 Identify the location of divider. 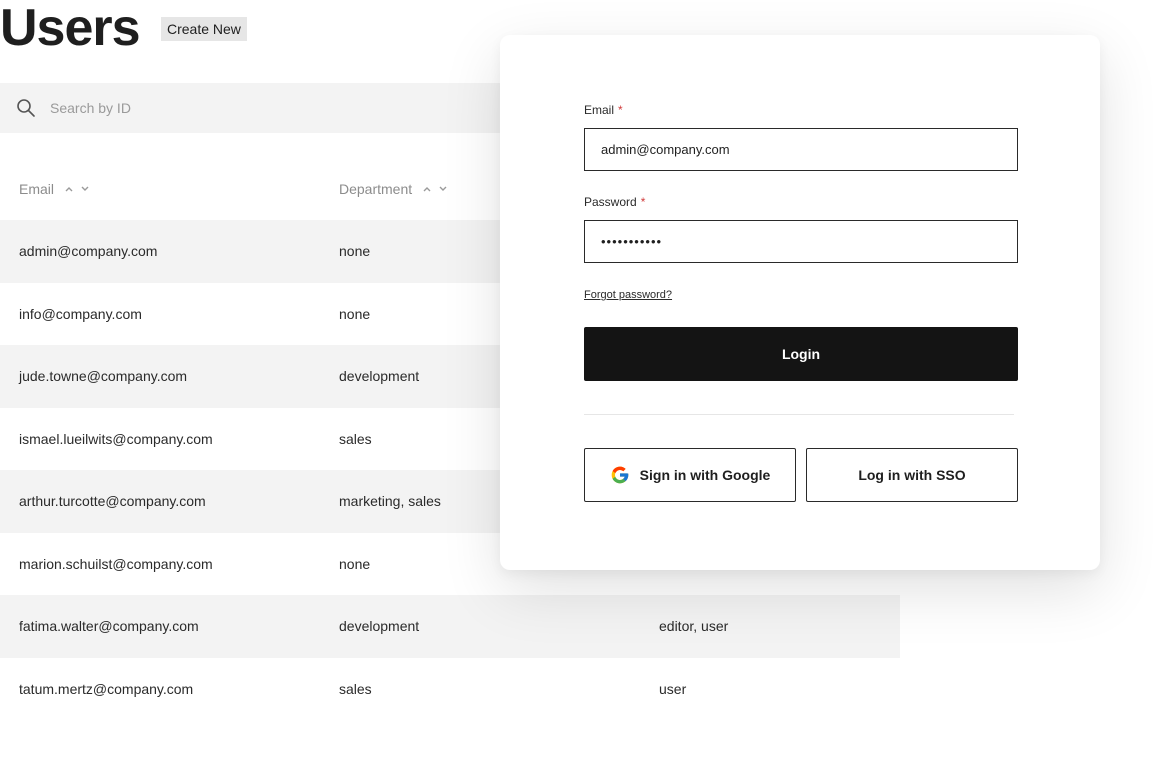
(799, 414).